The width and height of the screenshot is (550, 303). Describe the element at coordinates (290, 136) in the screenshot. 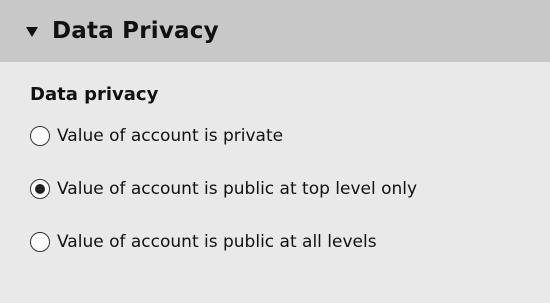

I see `radio-option-private: Value of account is private` at that location.